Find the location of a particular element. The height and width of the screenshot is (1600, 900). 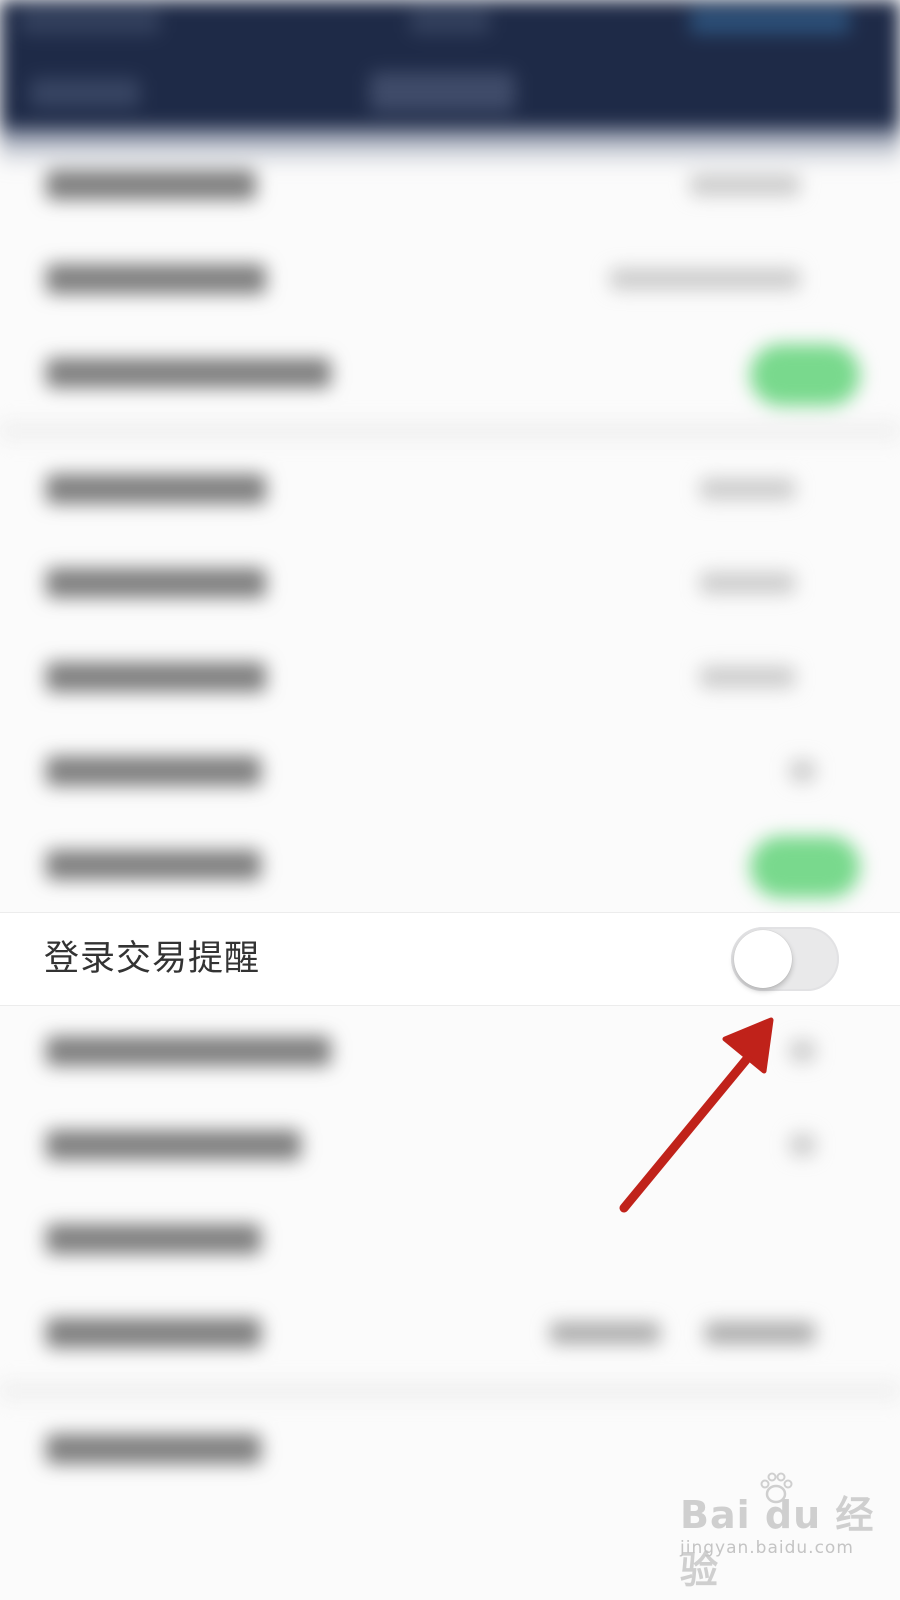

paw-icon is located at coordinates (776, 1488).